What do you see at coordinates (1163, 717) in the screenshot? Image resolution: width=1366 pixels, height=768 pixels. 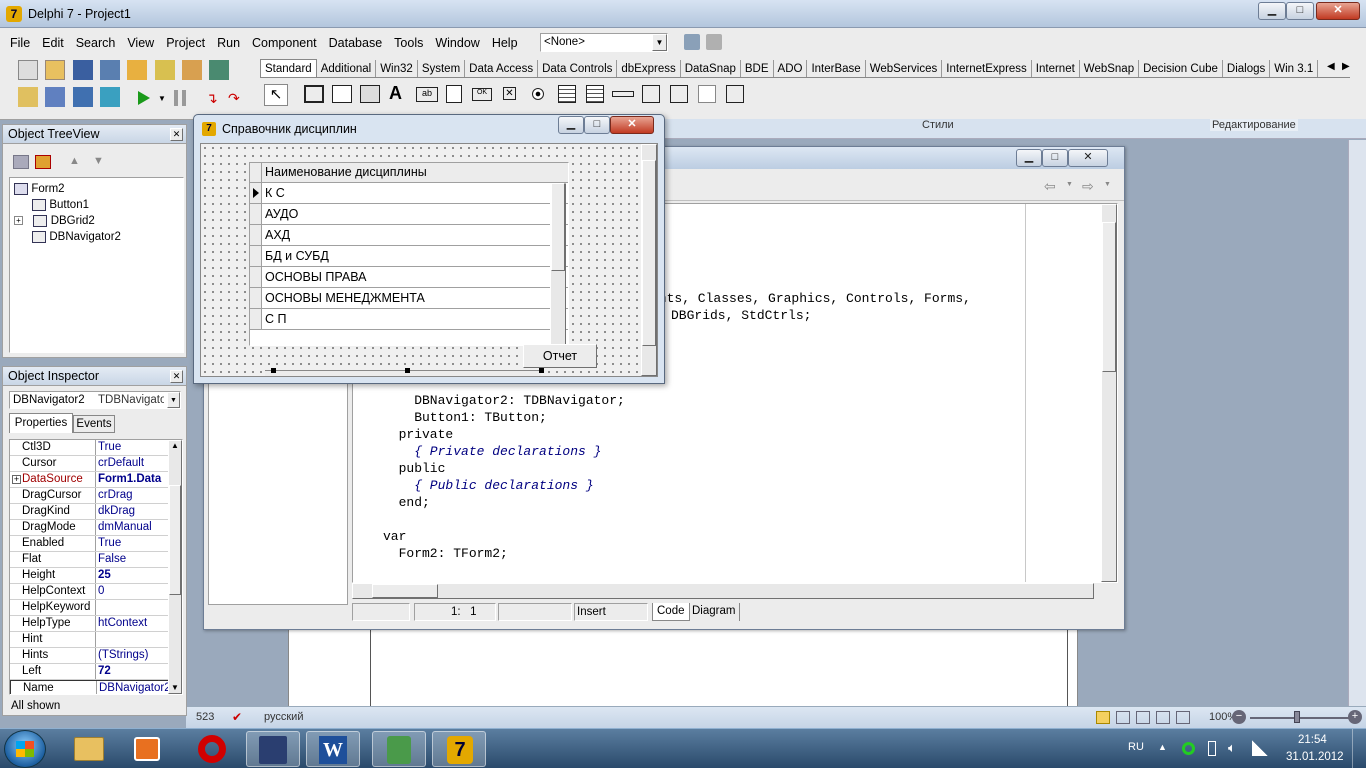 I see `outline-icon` at bounding box center [1163, 717].